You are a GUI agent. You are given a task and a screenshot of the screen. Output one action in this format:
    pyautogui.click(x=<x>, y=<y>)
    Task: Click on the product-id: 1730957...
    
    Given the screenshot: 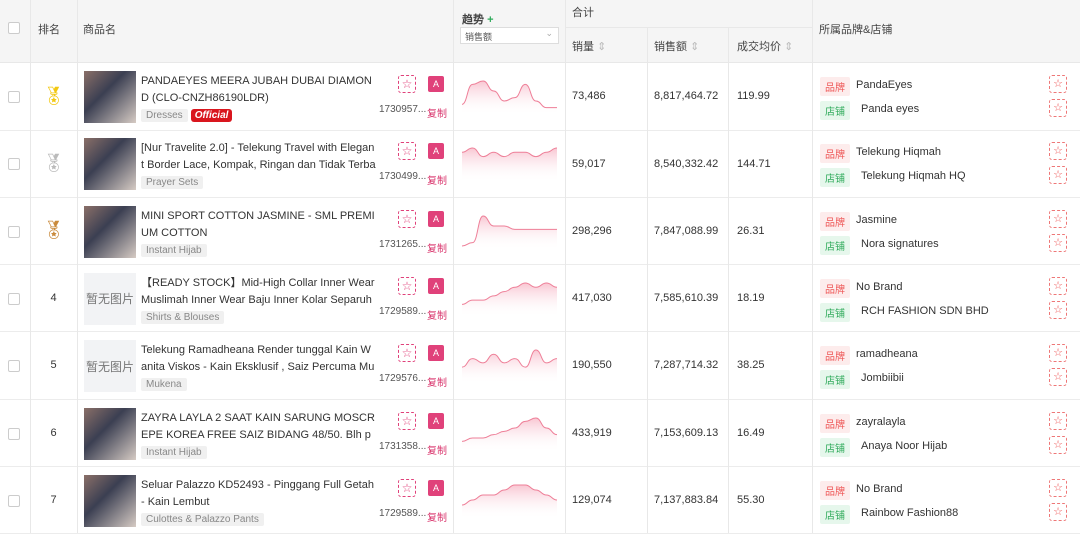 What is the action you would take?
    pyautogui.click(x=403, y=109)
    